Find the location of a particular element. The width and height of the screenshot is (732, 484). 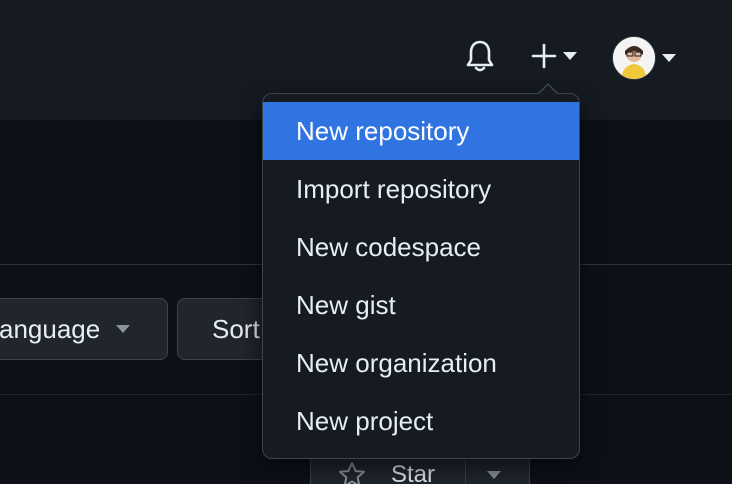

menu-item-new-project: New project is located at coordinates (421, 421).